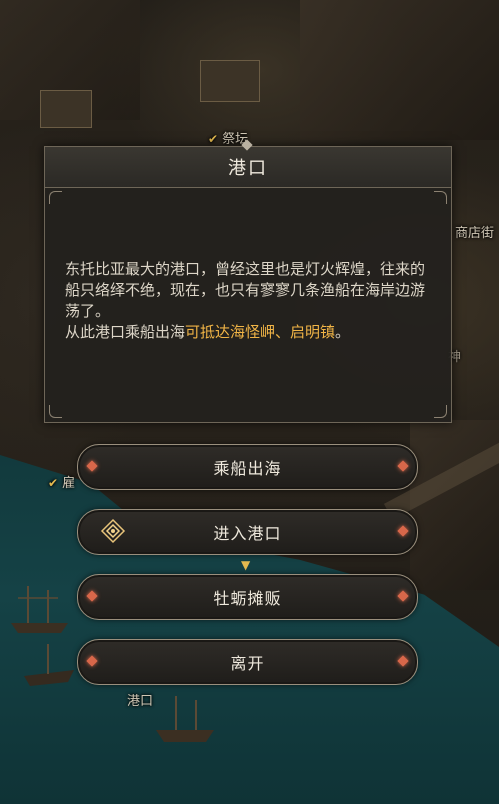 This screenshot has height=804, width=499. Describe the element at coordinates (230, 81) in the screenshot. I see `temple-building` at that location.